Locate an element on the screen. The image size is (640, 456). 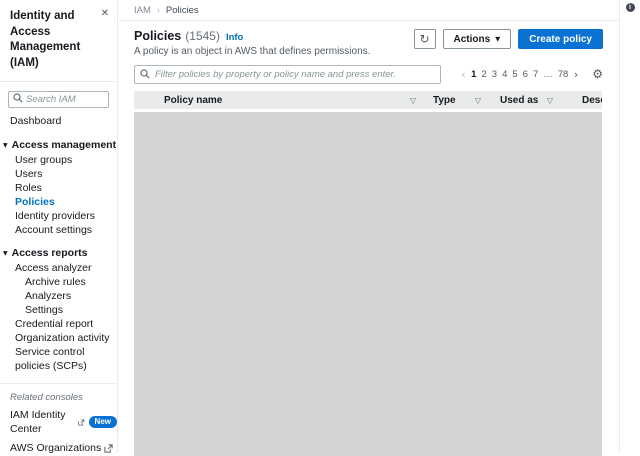
pagination: ‹ 1 2 3 4 5 6 7 … 78 › ⚙ is located at coordinates (530, 74).